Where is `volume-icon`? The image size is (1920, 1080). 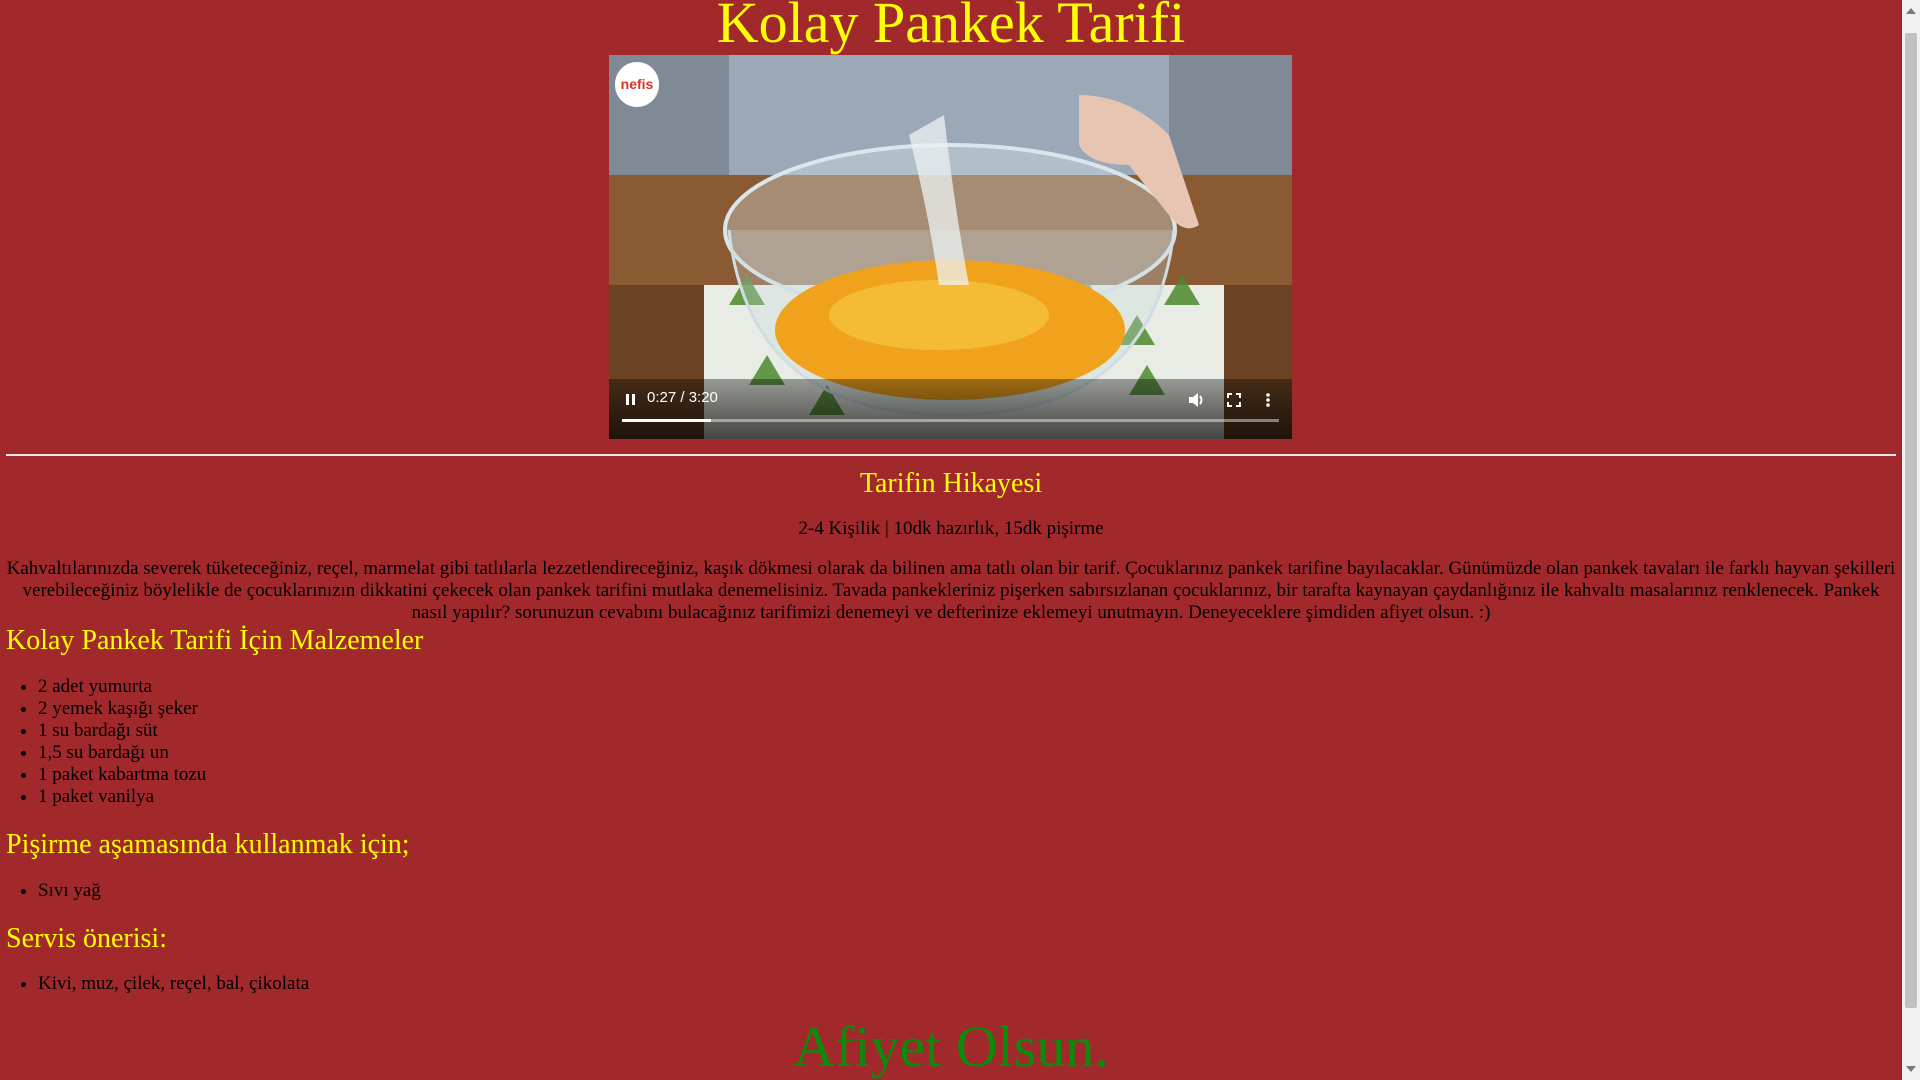
volume-icon is located at coordinates (1196, 400).